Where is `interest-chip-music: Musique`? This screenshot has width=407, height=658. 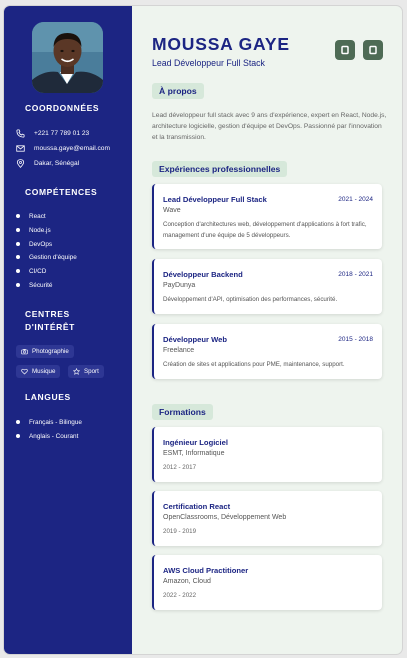 interest-chip-music: Musique is located at coordinates (38, 371).